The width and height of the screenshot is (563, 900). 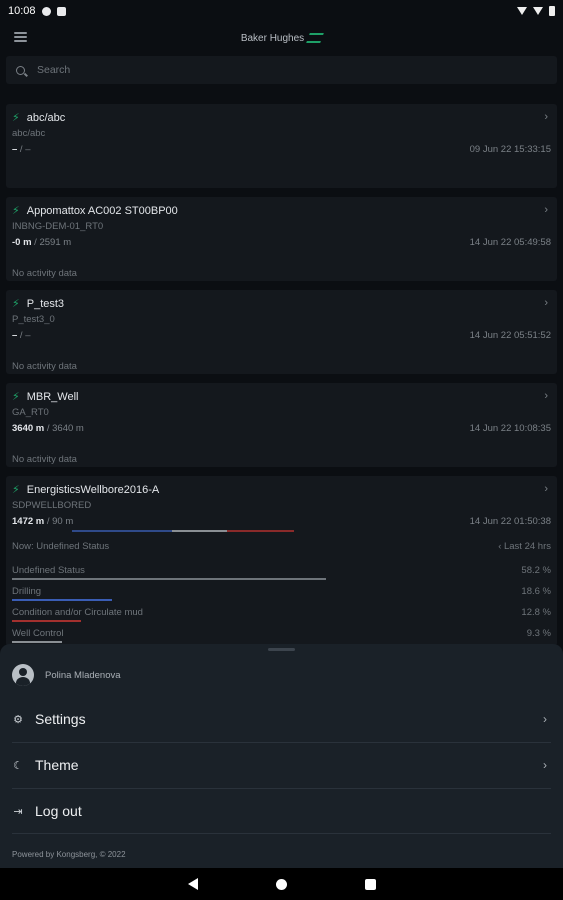 I want to click on activity-now-label: Now: Undefined Status, so click(x=61, y=546).